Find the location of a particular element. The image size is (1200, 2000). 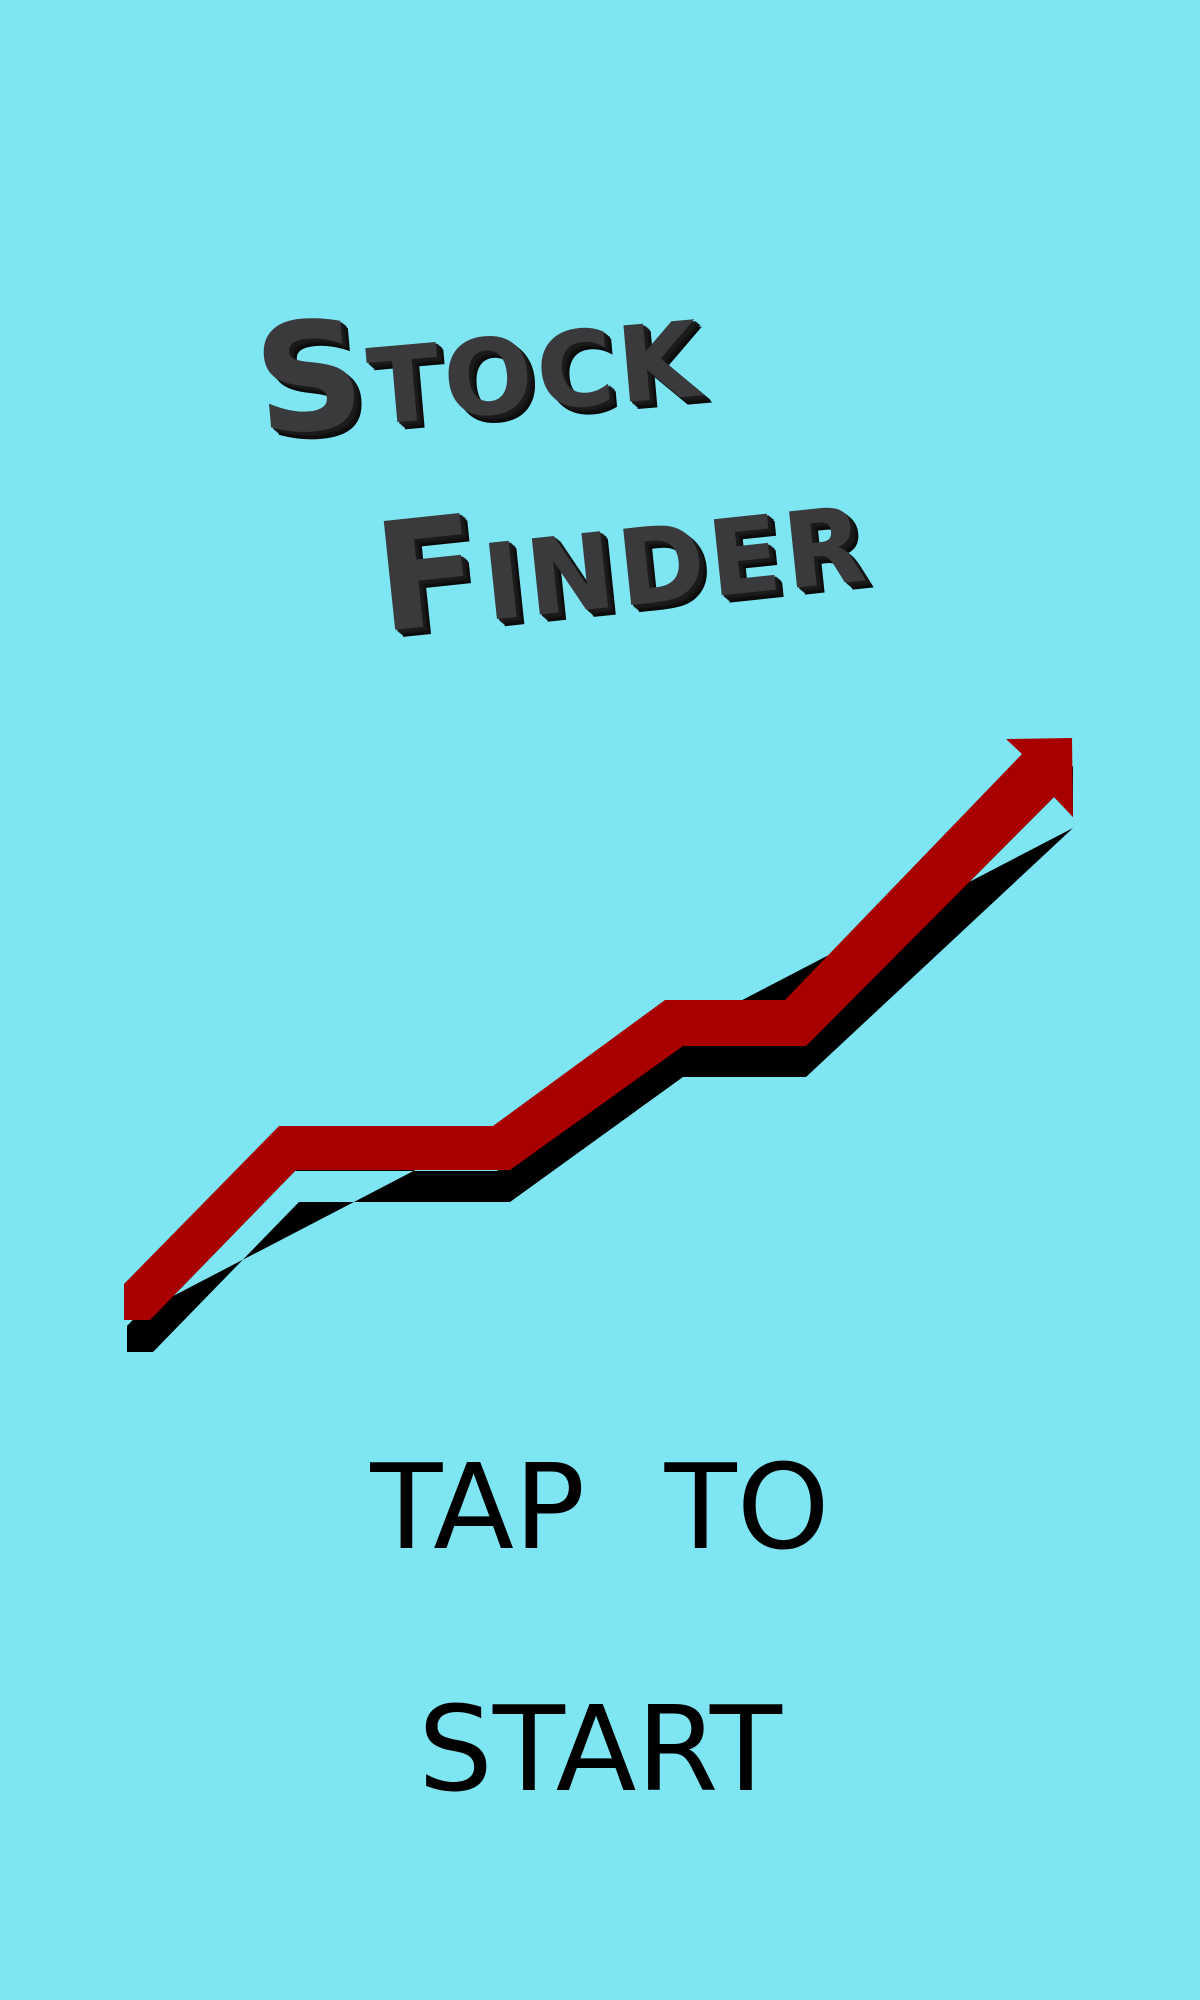

tap-to-start-line-2: START is located at coordinates (600, 1749).